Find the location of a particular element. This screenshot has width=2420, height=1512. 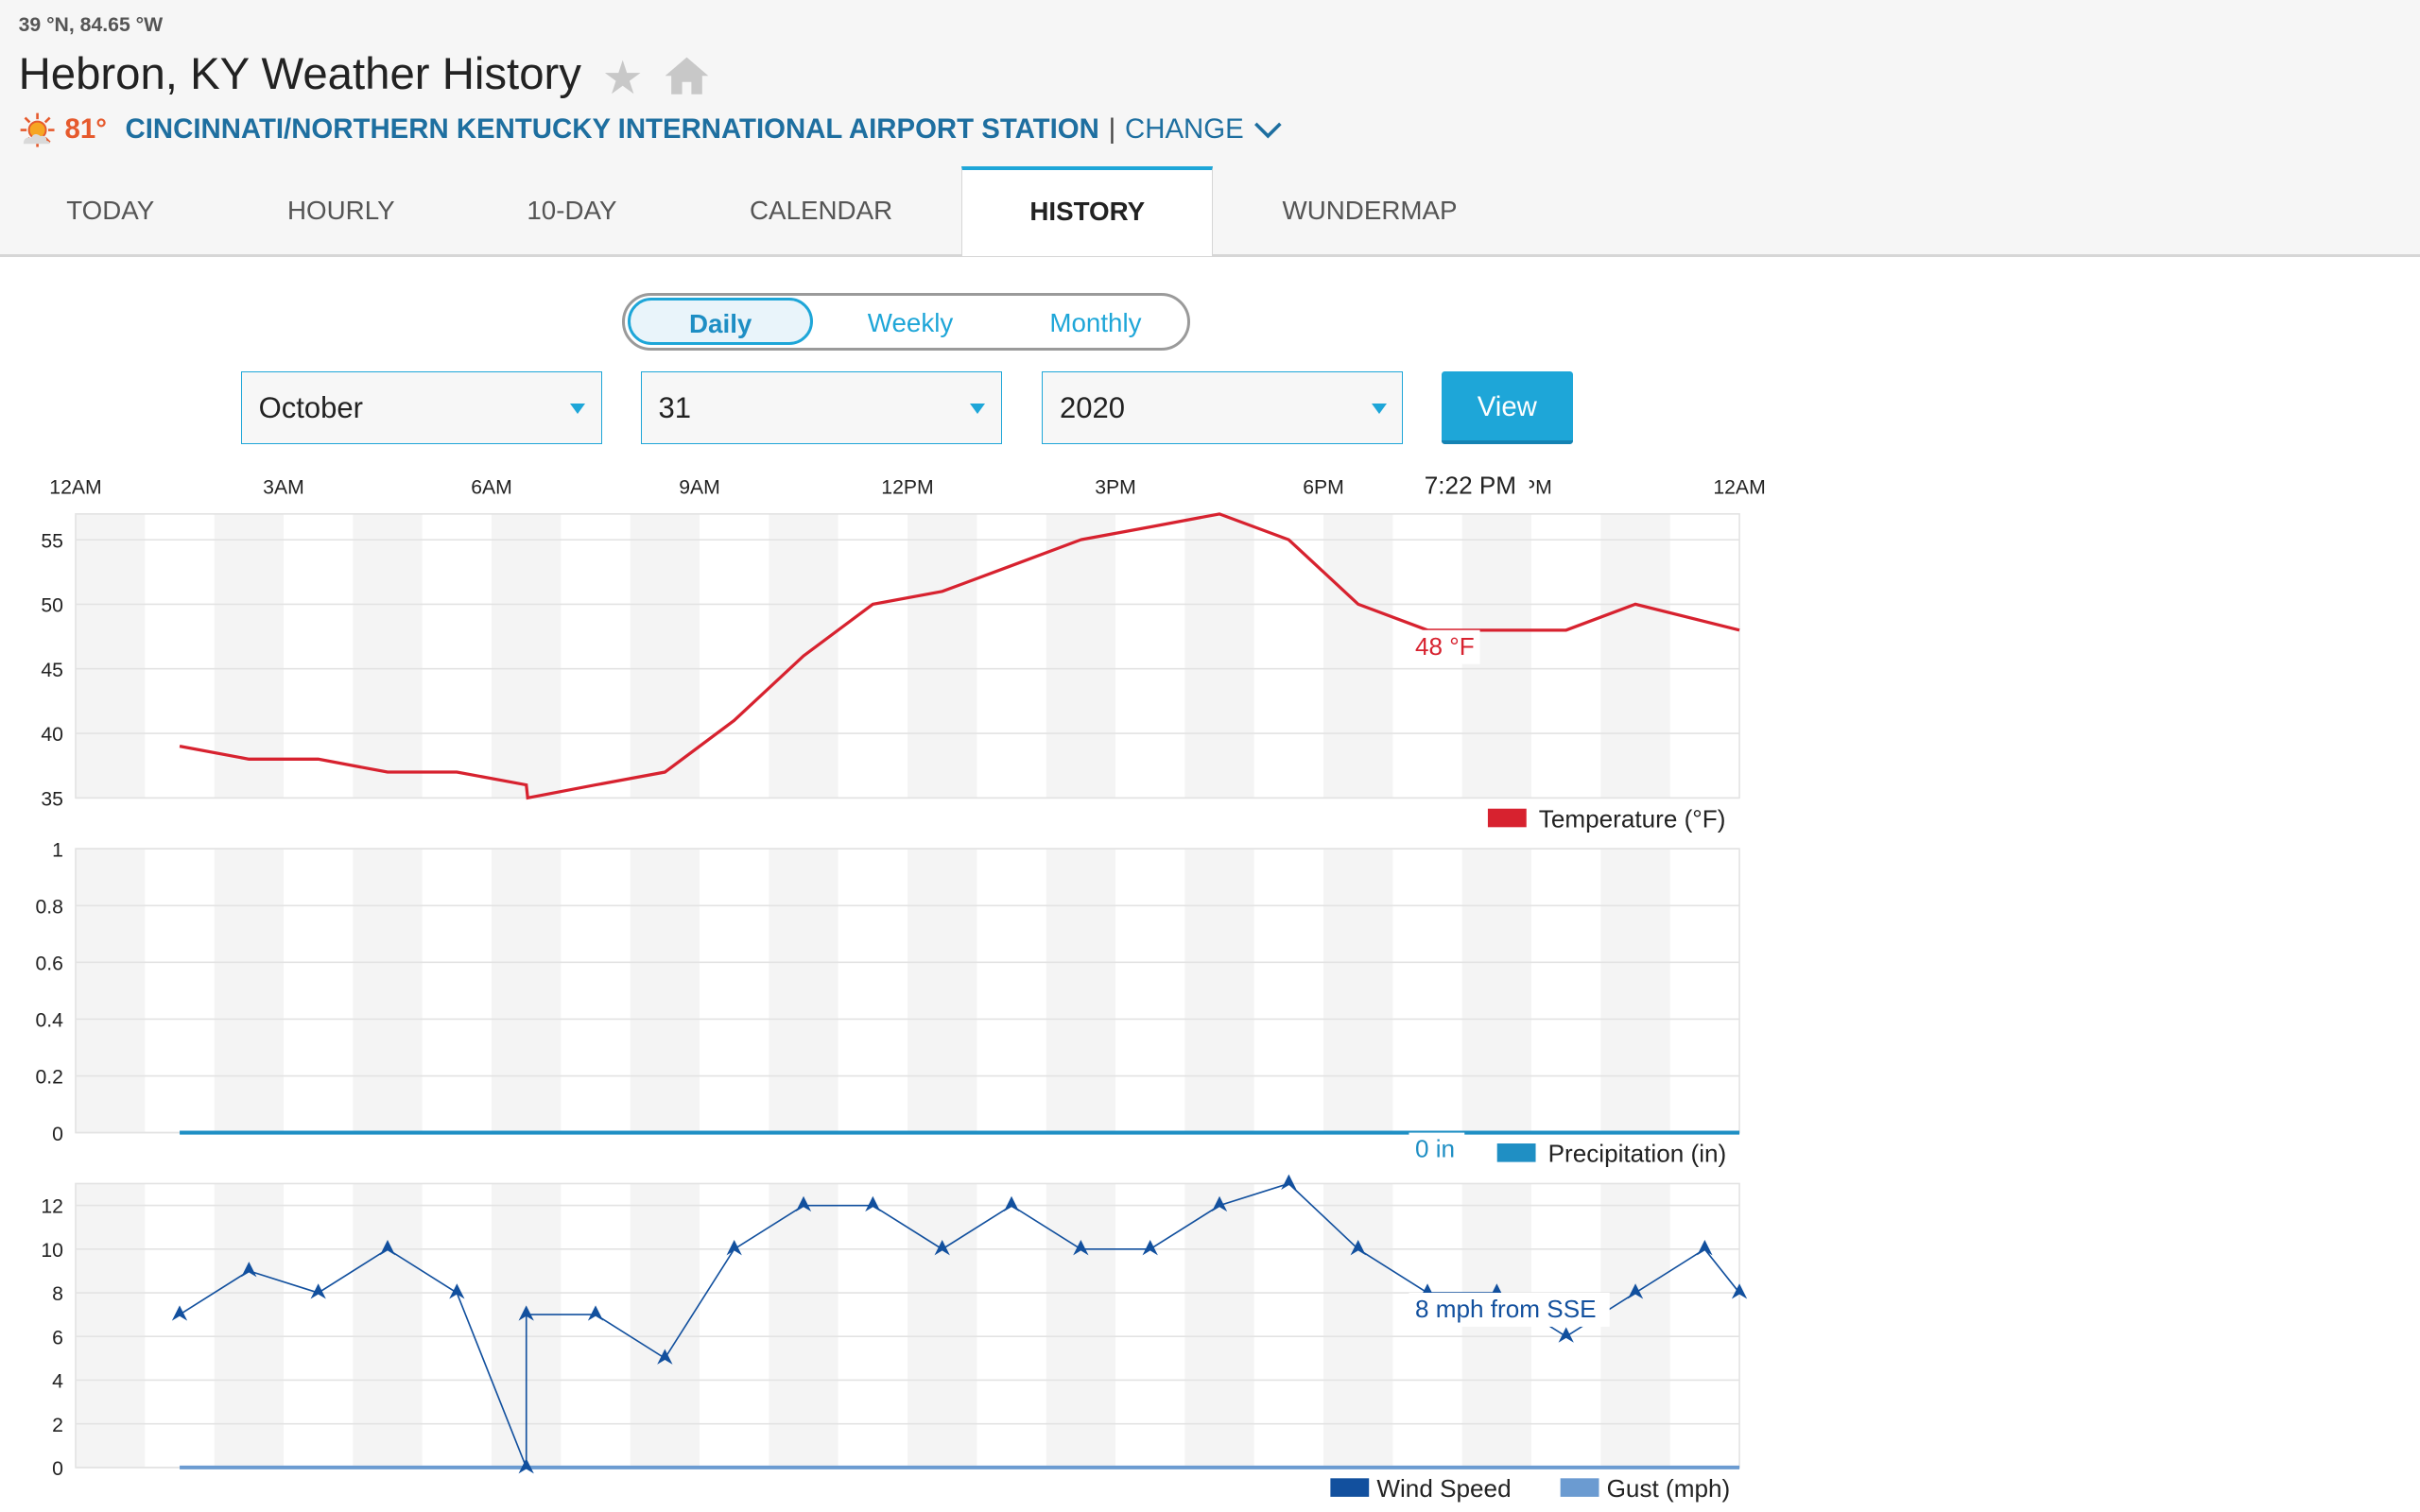

y-tick-label: 12 is located at coordinates (52, 1207).